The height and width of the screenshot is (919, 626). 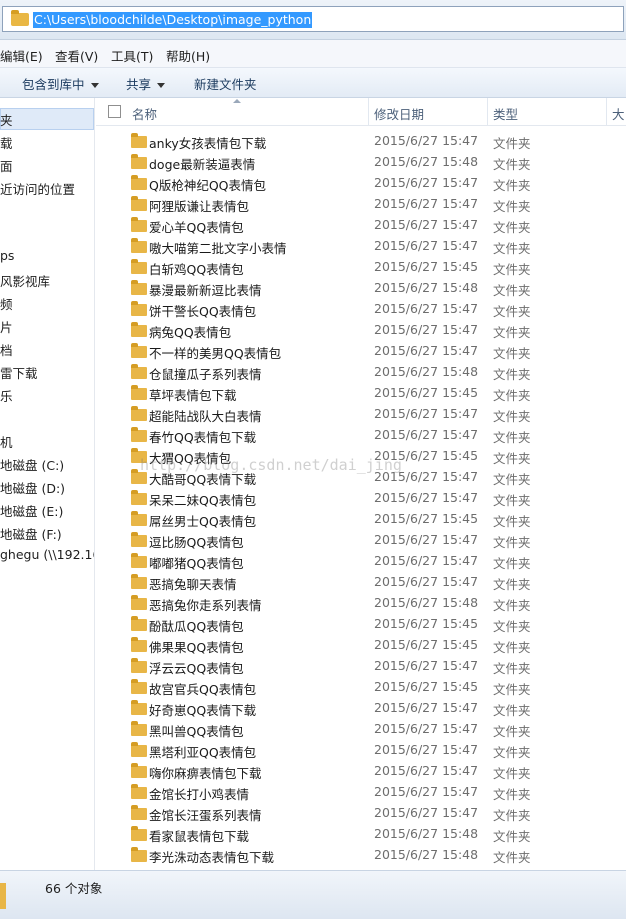 What do you see at coordinates (361, 708) in the screenshot?
I see `file-row: 好奇崽QQ表情下载 2015/6/27 15:47 文件夹` at bounding box center [361, 708].